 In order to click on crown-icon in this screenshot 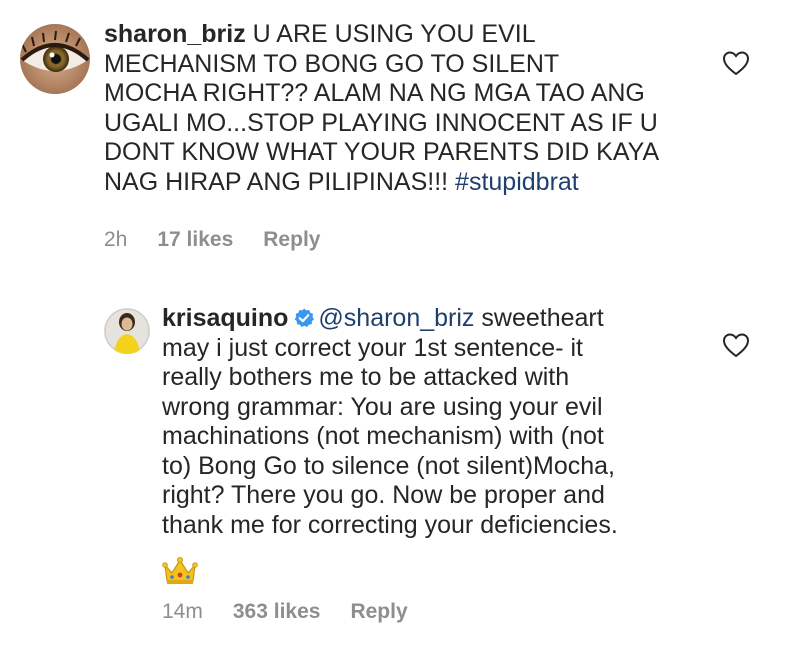, I will do `click(180, 570)`.